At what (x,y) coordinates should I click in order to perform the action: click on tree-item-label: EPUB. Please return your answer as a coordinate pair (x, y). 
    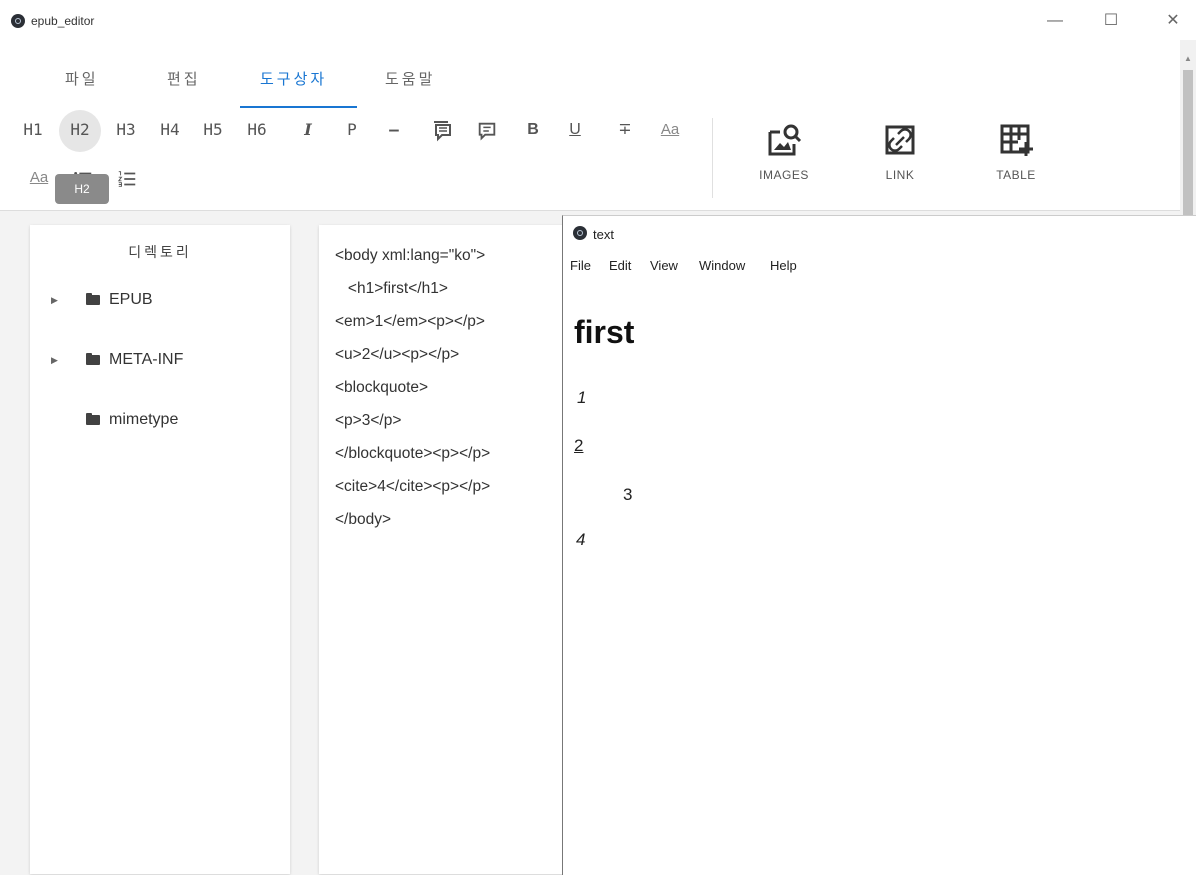
    Looking at the image, I should click on (131, 299).